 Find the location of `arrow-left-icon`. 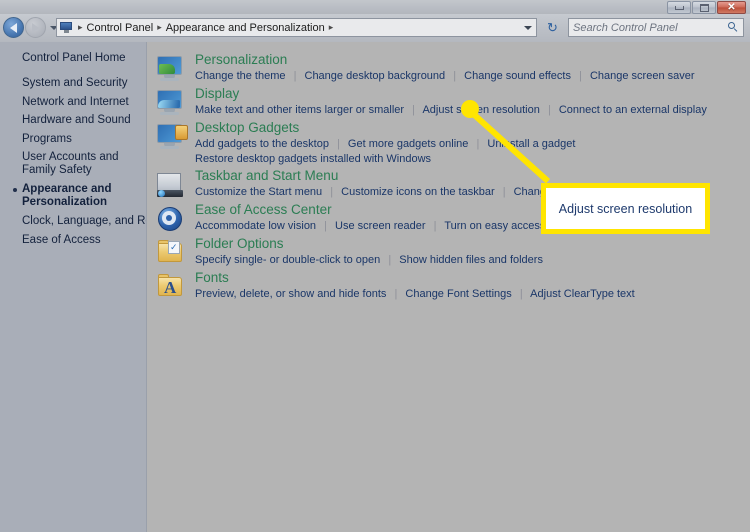

arrow-left-icon is located at coordinates (13, 27).